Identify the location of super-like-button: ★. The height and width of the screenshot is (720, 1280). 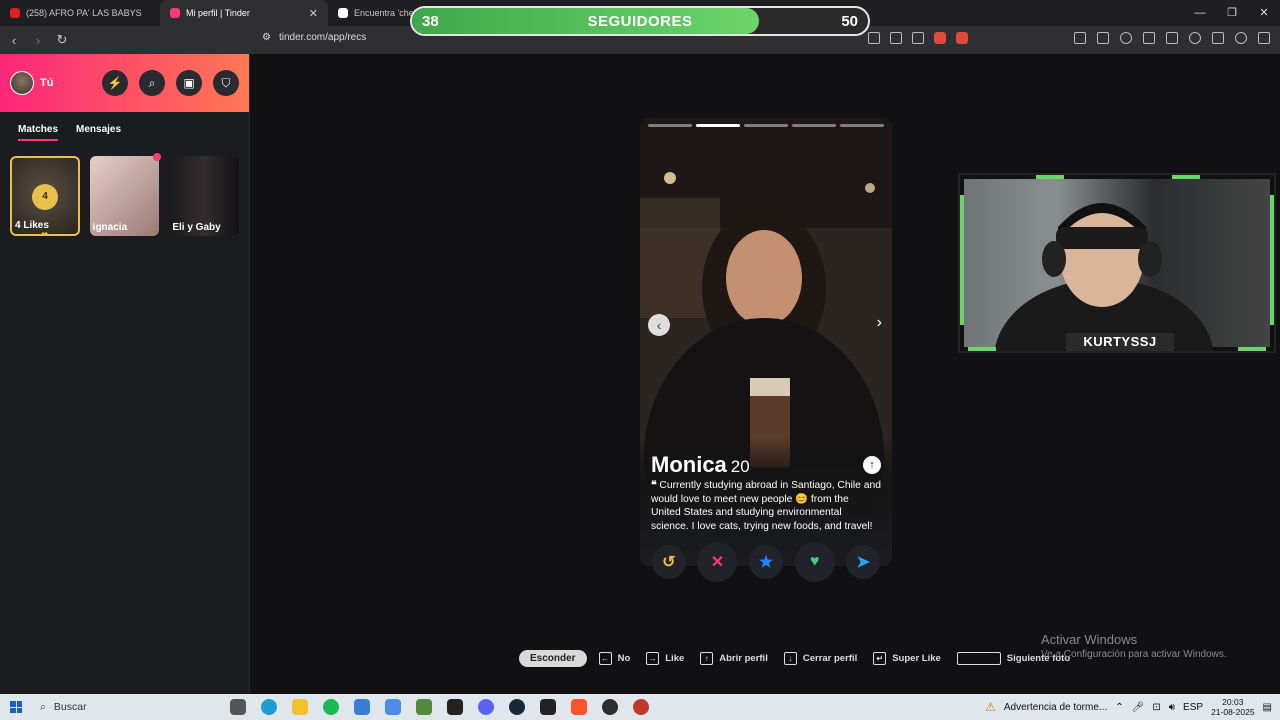
(765, 562).